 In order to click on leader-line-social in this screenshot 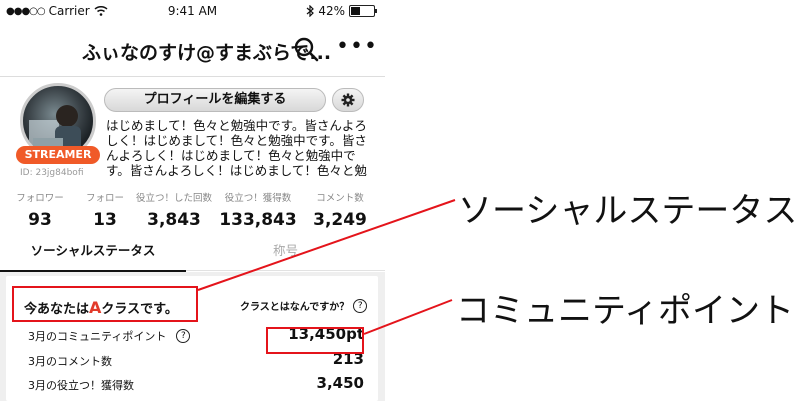, I will do `click(326, 245)`.